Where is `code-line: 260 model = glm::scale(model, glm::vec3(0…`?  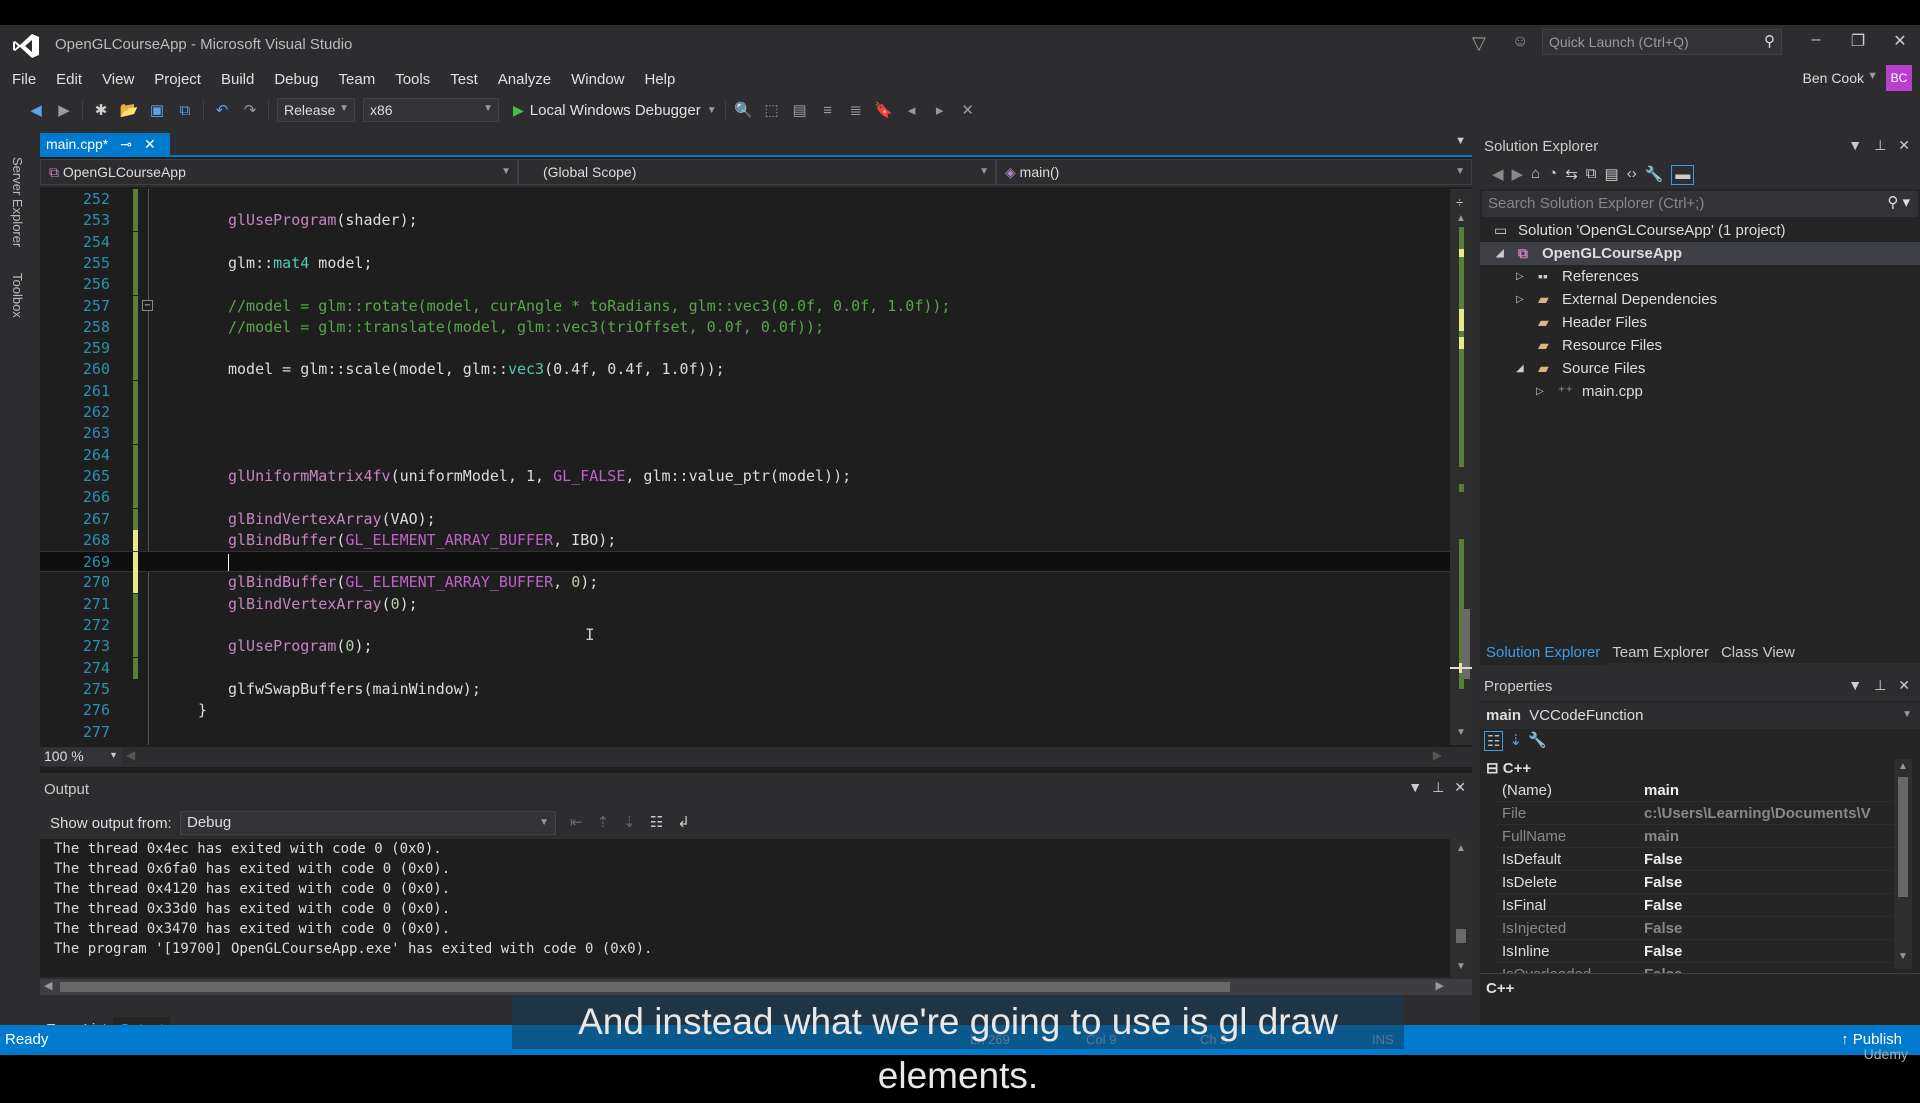
code-line: 260 model = glm::scale(model, glm::vec3(0… is located at coordinates (745, 370).